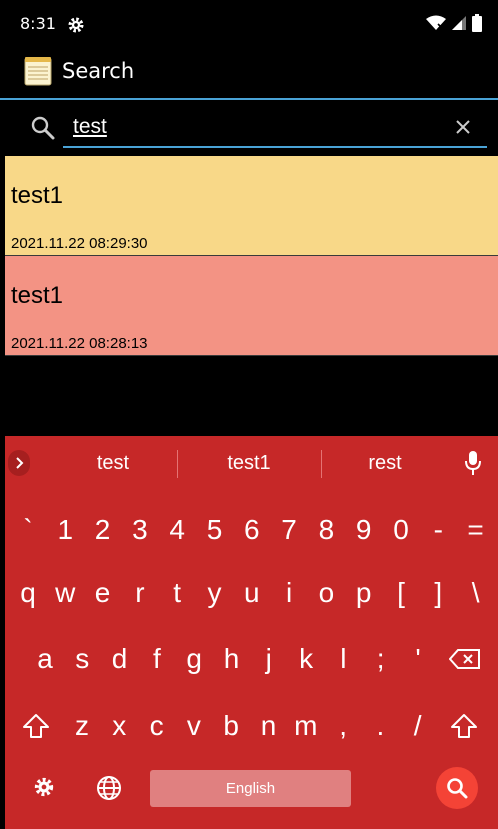 This screenshot has height=829, width=498. I want to click on settings-gear-icon, so click(76, 25).